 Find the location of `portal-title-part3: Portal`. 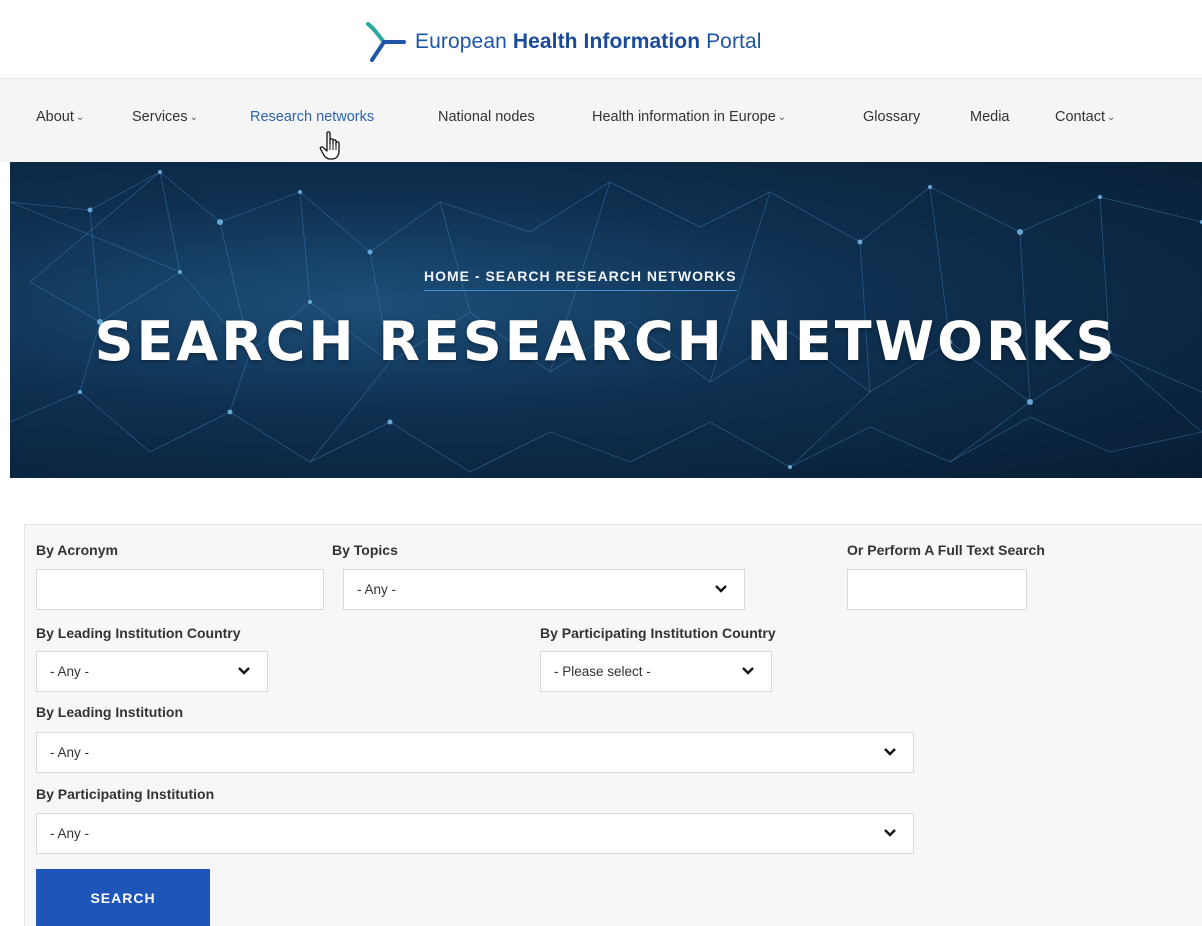

portal-title-part3: Portal is located at coordinates (734, 41).